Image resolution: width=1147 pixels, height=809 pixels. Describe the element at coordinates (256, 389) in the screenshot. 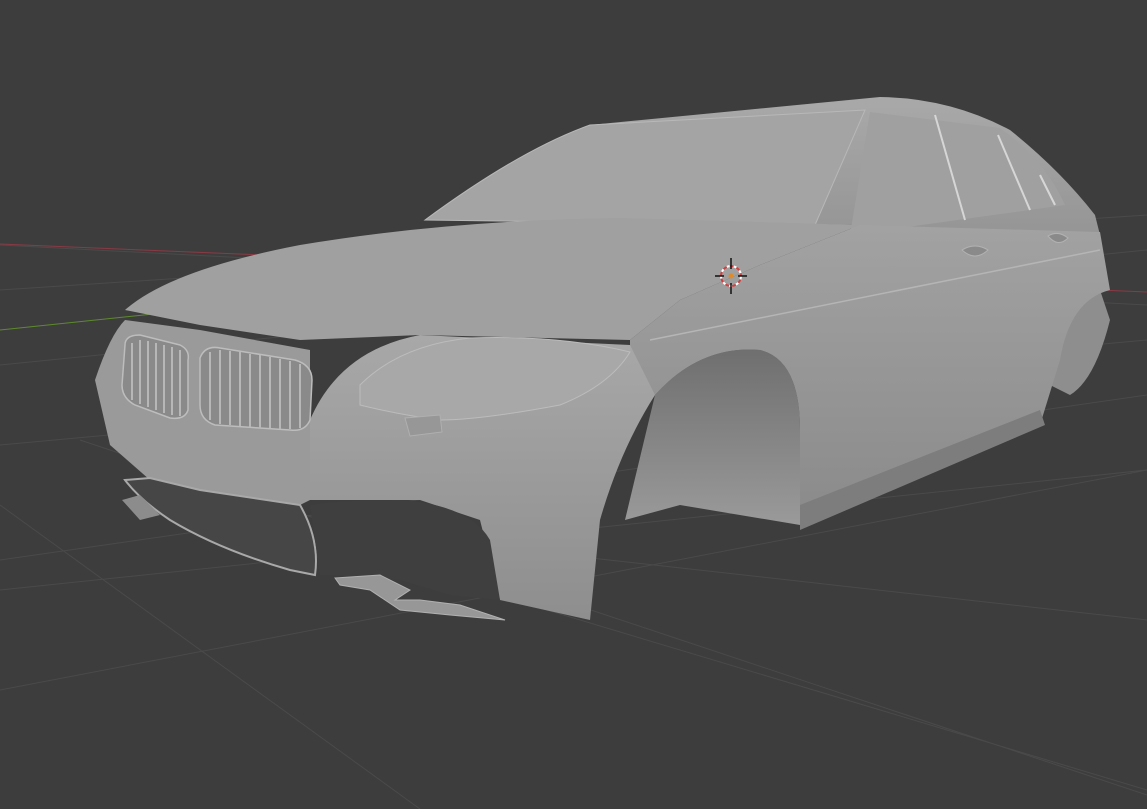

I see `kidney-grille-right` at that location.